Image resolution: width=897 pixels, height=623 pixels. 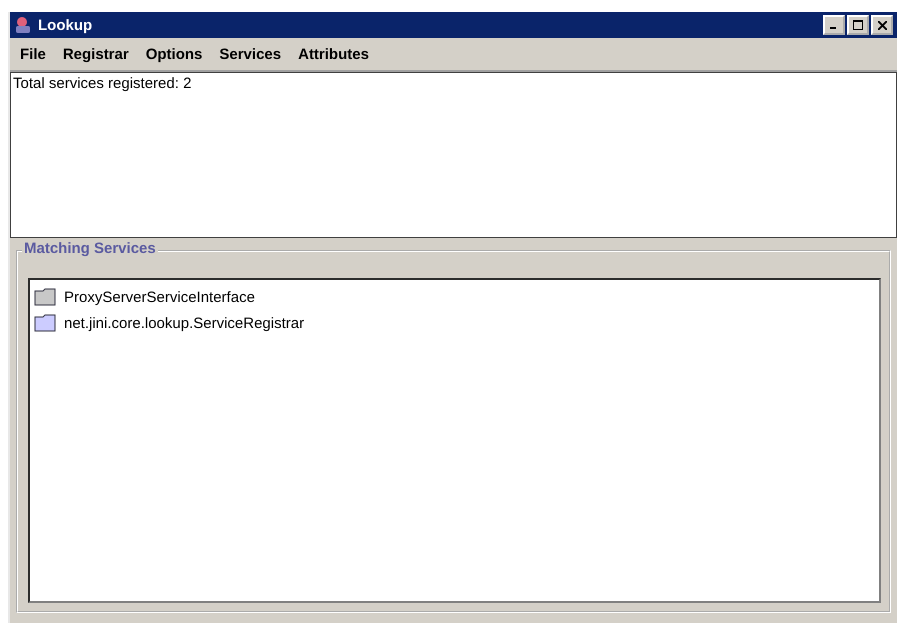 I want to click on menu-item: Services, so click(x=250, y=54).